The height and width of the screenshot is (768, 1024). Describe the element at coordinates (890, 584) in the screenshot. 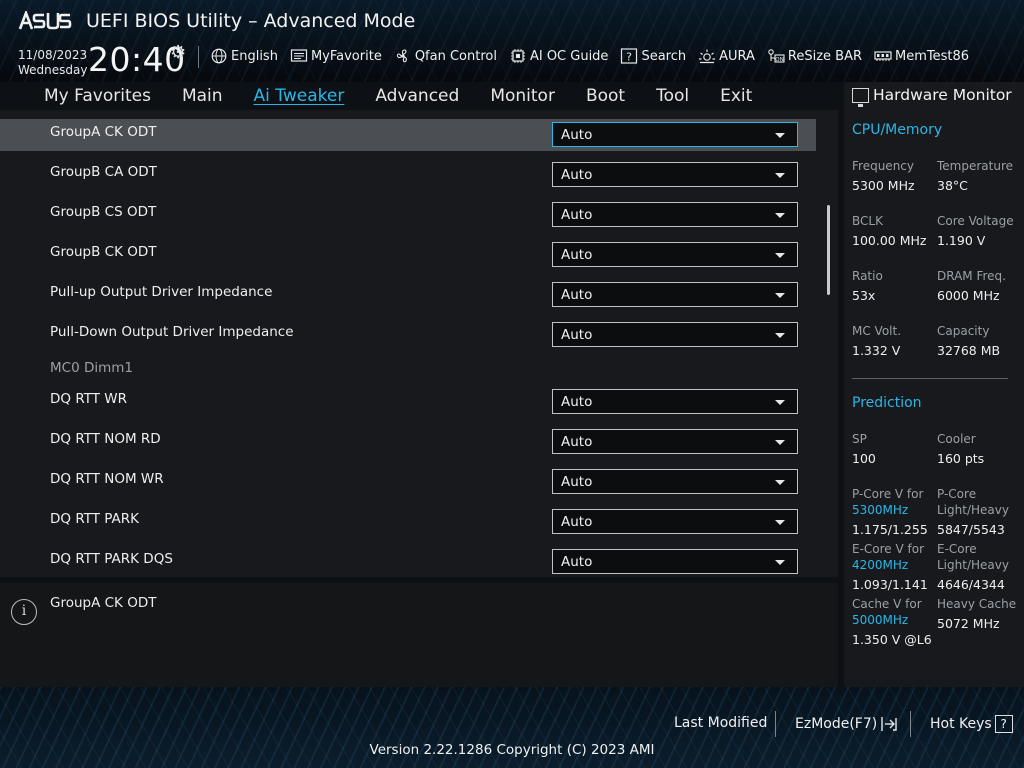

I see `ecore-v-value: 1.093/1.141` at that location.